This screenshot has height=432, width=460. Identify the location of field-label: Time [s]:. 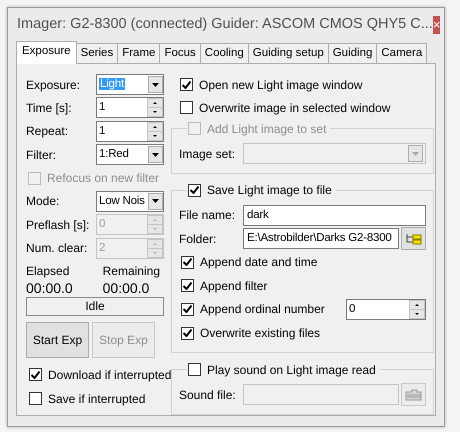
(49, 108).